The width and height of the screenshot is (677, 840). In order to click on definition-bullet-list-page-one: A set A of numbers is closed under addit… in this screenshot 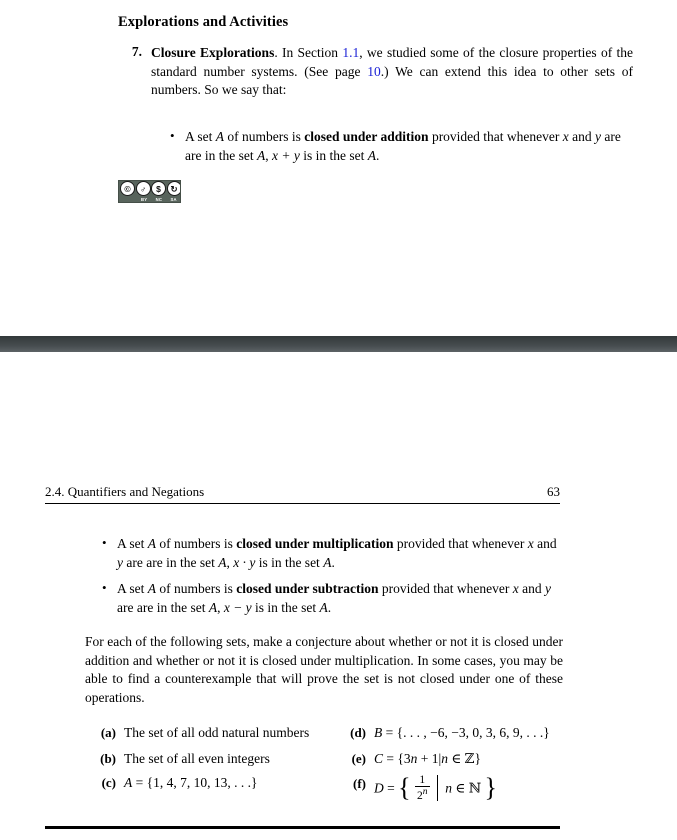, I will do `click(400, 149)`.